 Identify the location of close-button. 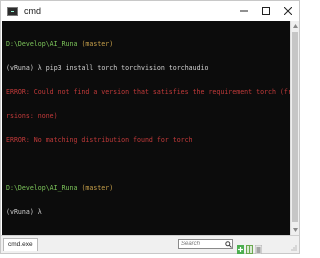
(288, 11).